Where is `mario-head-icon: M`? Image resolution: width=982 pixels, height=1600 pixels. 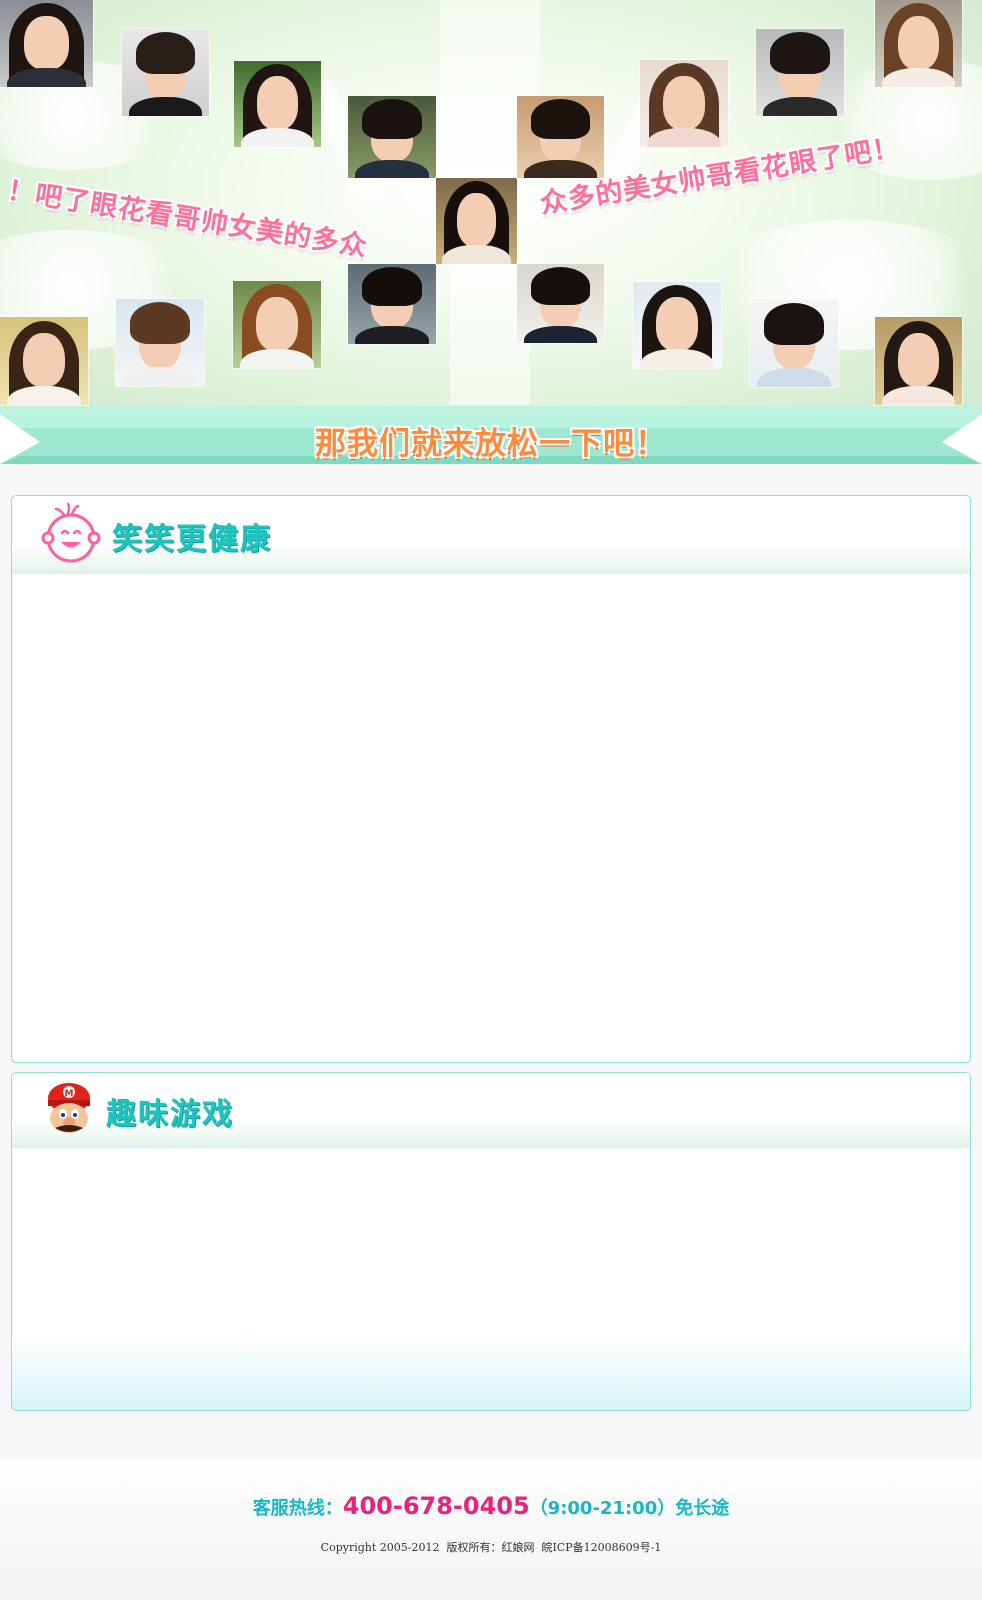
mario-head-icon: M is located at coordinates (69, 1108).